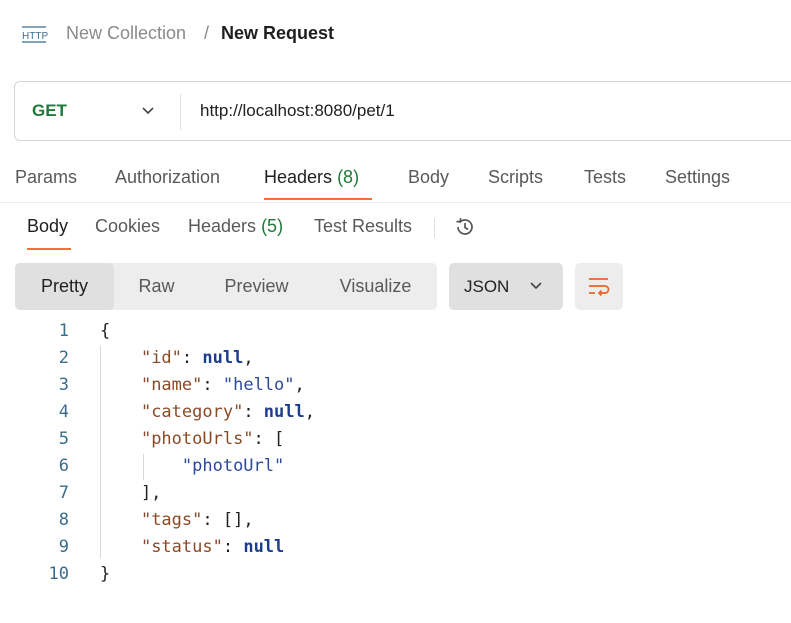  Describe the element at coordinates (181, 547) in the screenshot. I see `code-token: "status"` at that location.